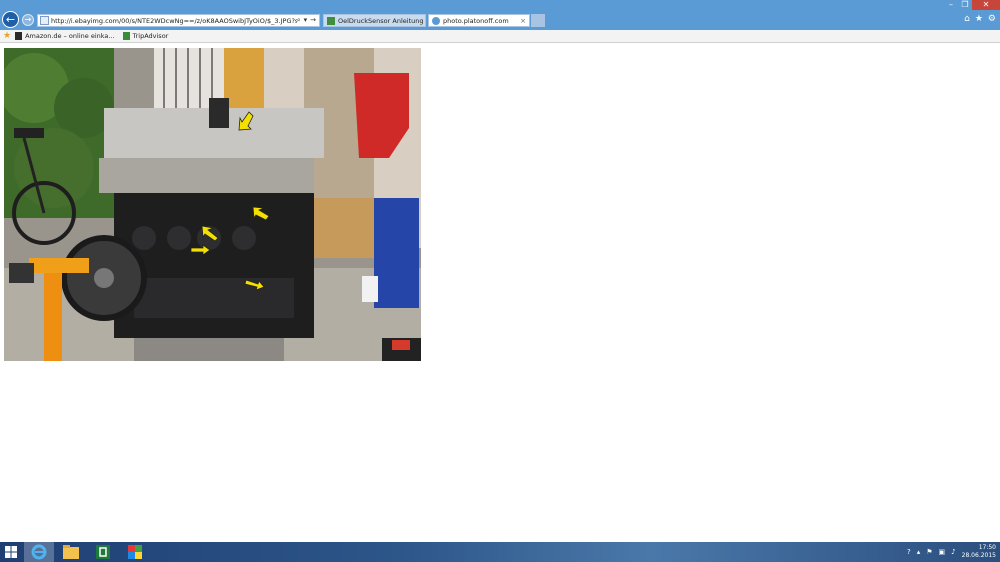  What do you see at coordinates (538, 20) in the screenshot?
I see `new-tab-button` at bounding box center [538, 20].